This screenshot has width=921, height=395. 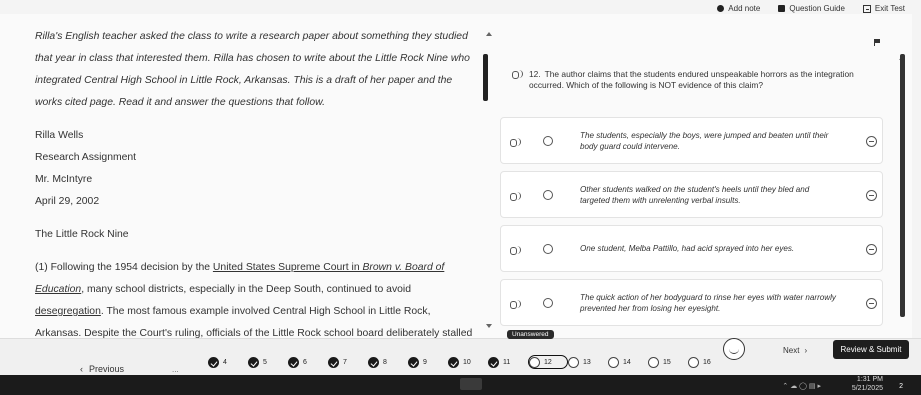 I want to click on os-taskbar: ⌃ ☁ ◯ ▤ ▸ 1:31 PM 5/21/2025 2, so click(x=460, y=385).